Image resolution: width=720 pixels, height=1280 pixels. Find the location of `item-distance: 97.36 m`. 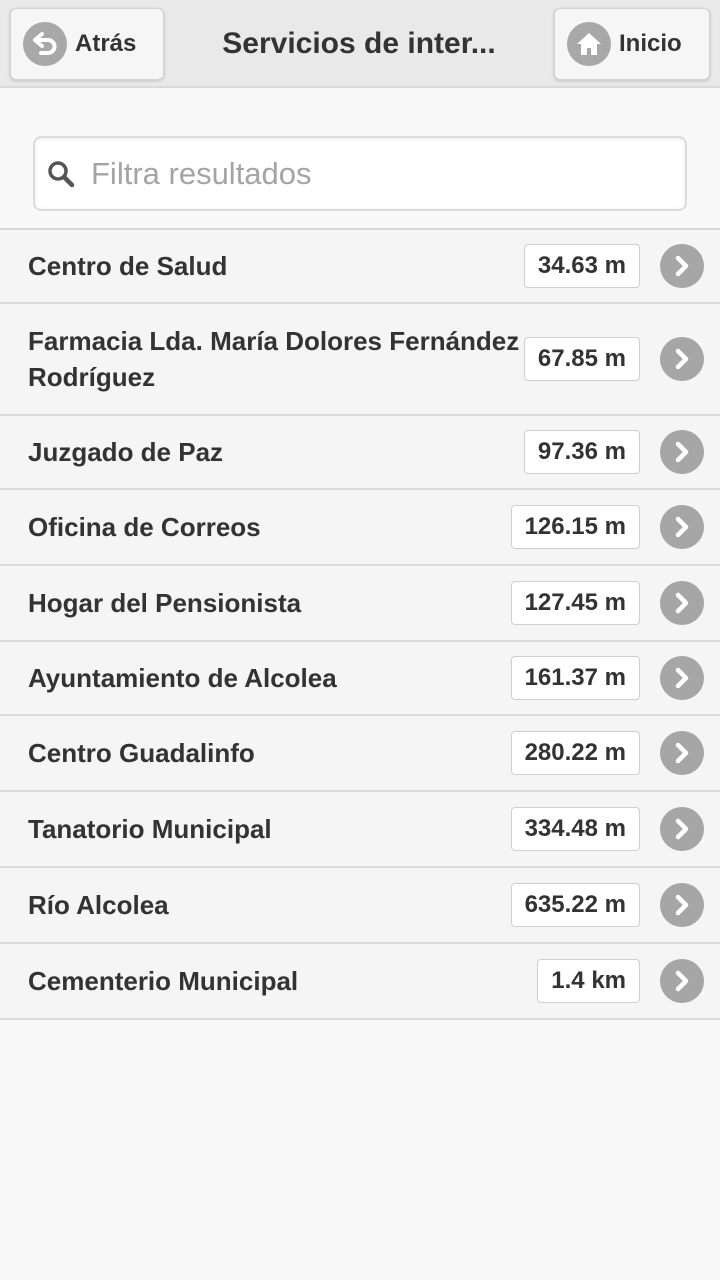

item-distance: 97.36 m is located at coordinates (581, 452).